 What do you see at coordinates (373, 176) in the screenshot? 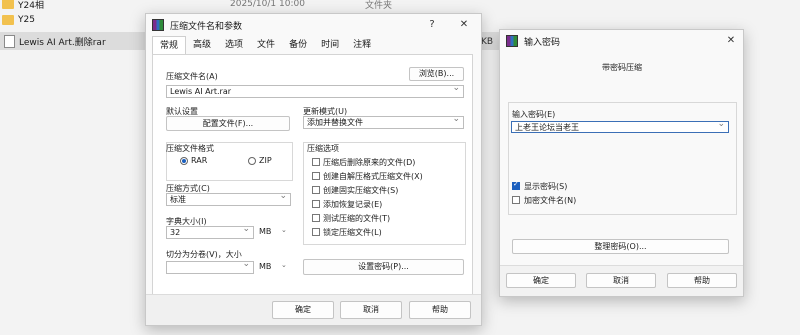
I see `option-label: 创建自解压格式压缩文件(X)` at bounding box center [373, 176].